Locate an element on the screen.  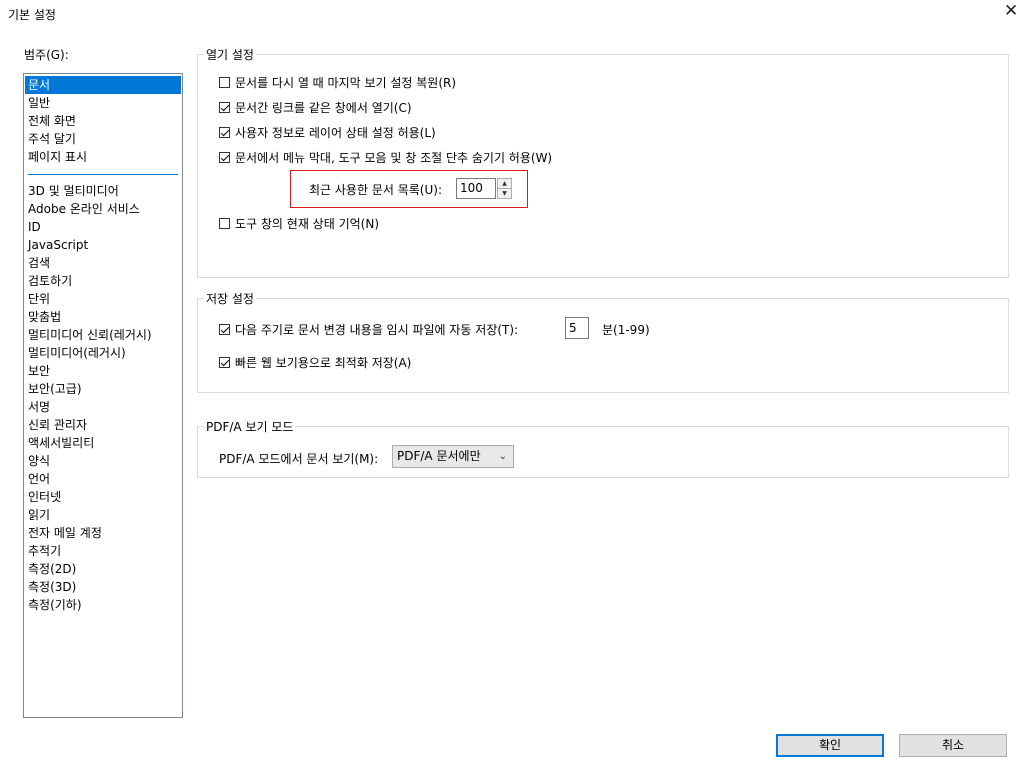
category-label: 범주(G): is located at coordinates (46, 55).